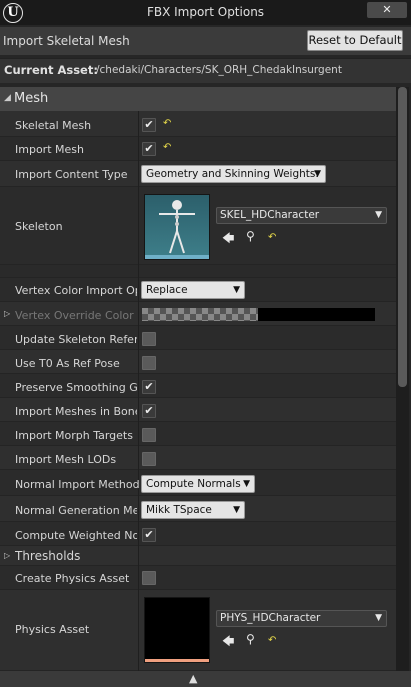 Image resolution: width=411 pixels, height=687 pixels. What do you see at coordinates (193, 484) in the screenshot?
I see `normal-import-value: Compute Normals` at bounding box center [193, 484].